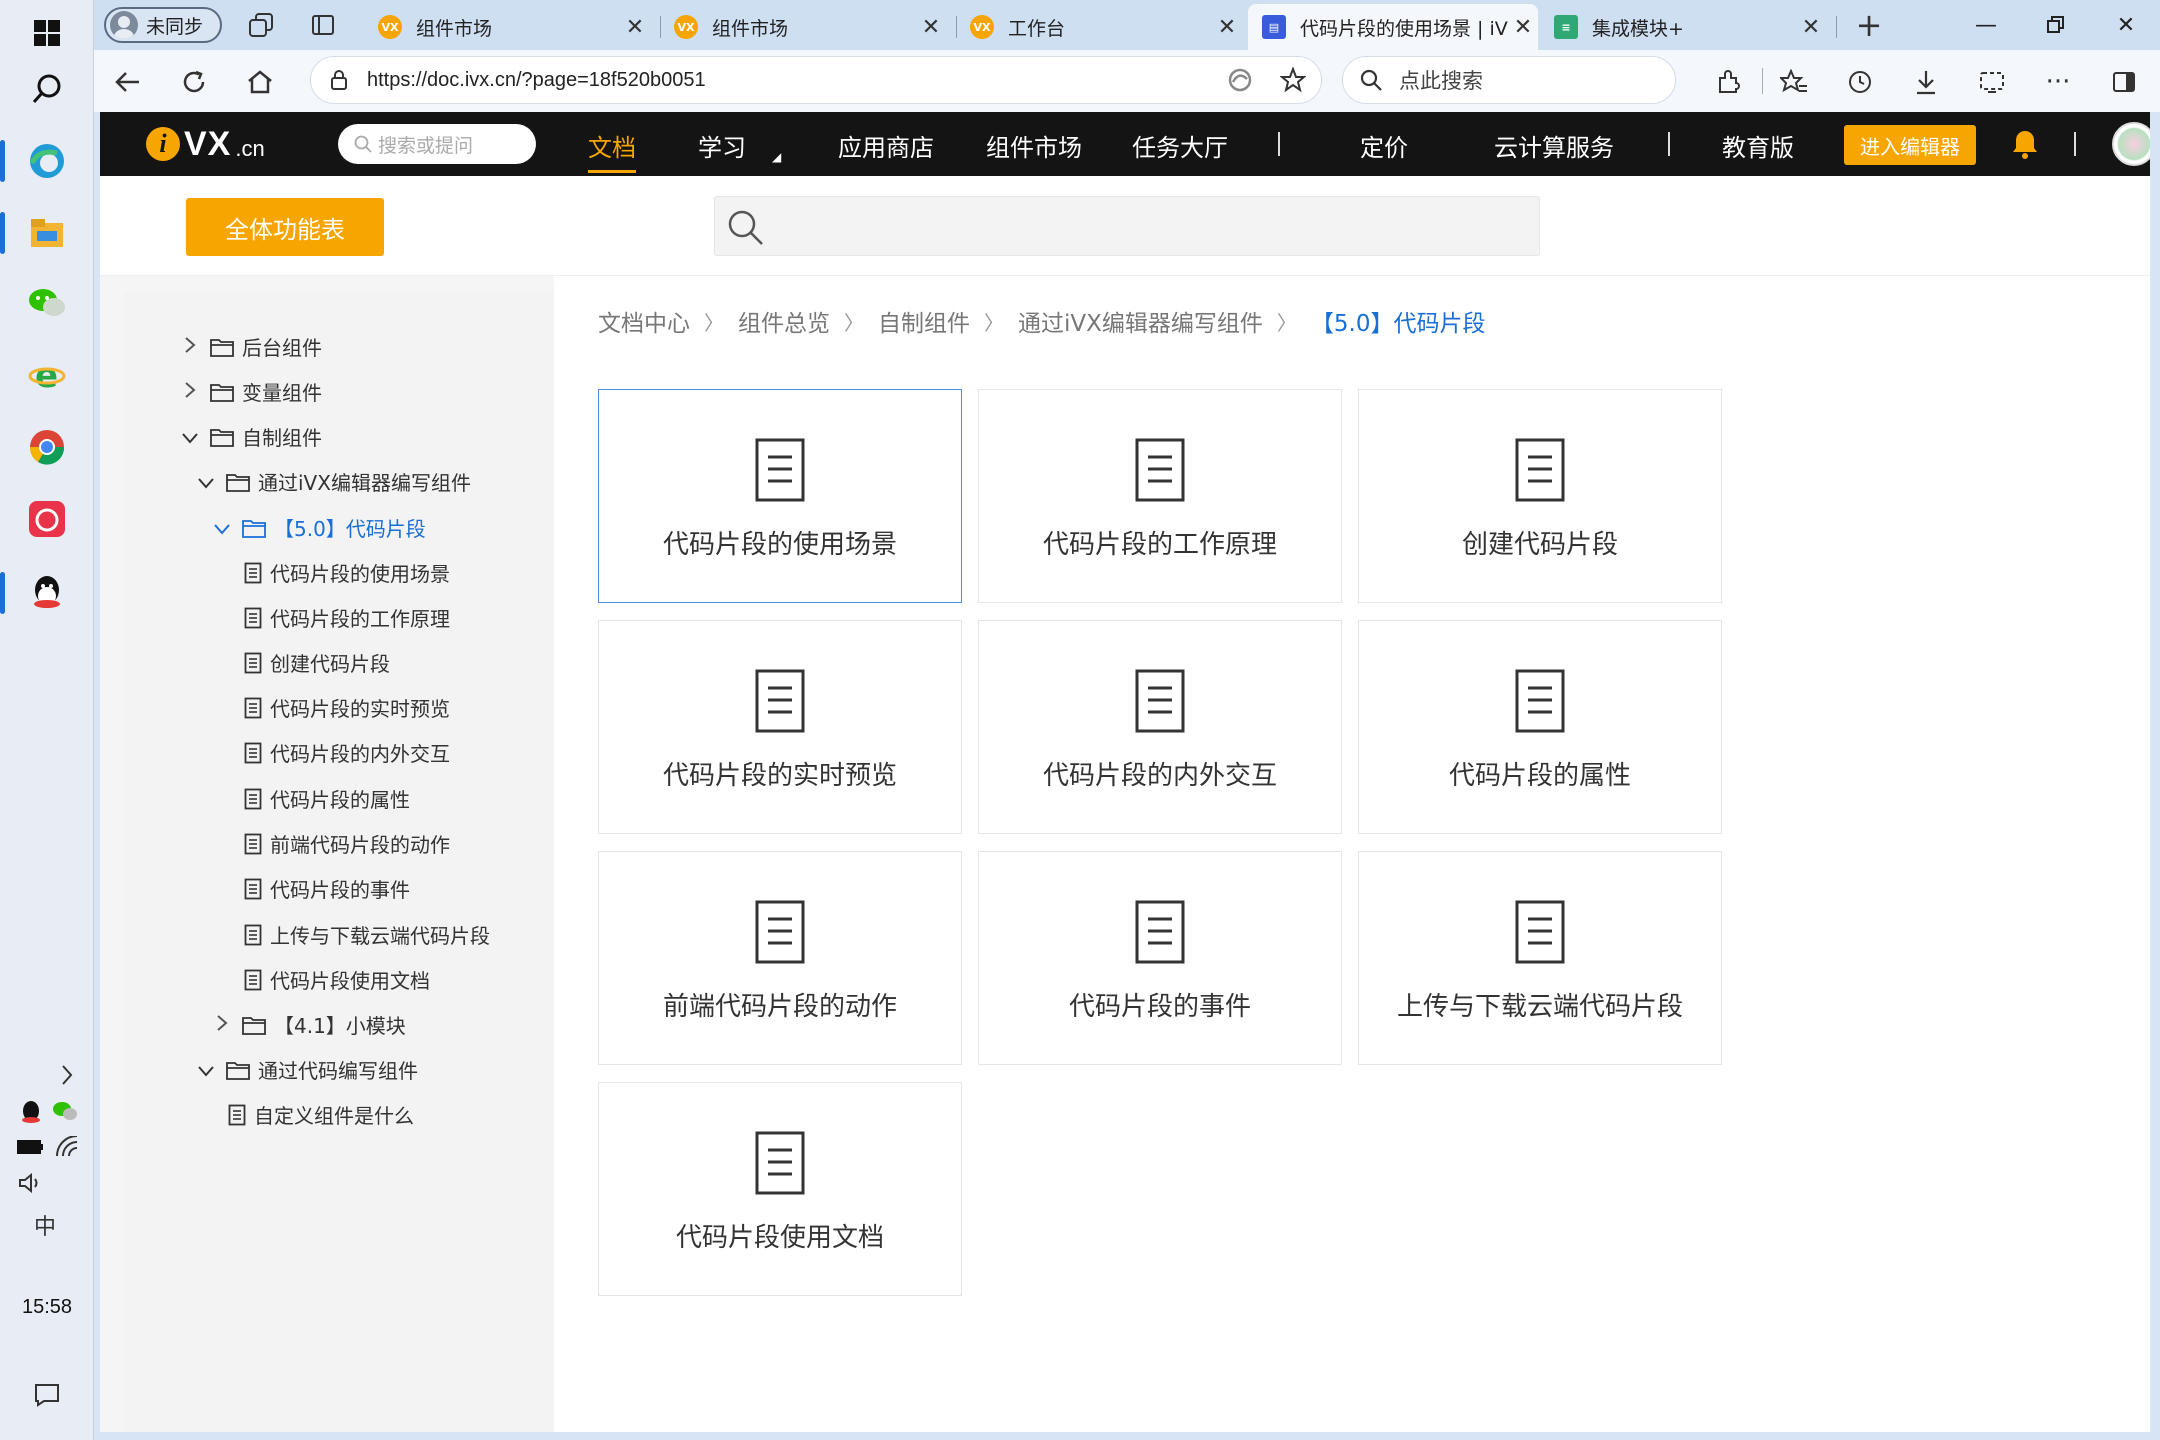  What do you see at coordinates (128, 82) in the screenshot?
I see `back-arrow-icon` at bounding box center [128, 82].